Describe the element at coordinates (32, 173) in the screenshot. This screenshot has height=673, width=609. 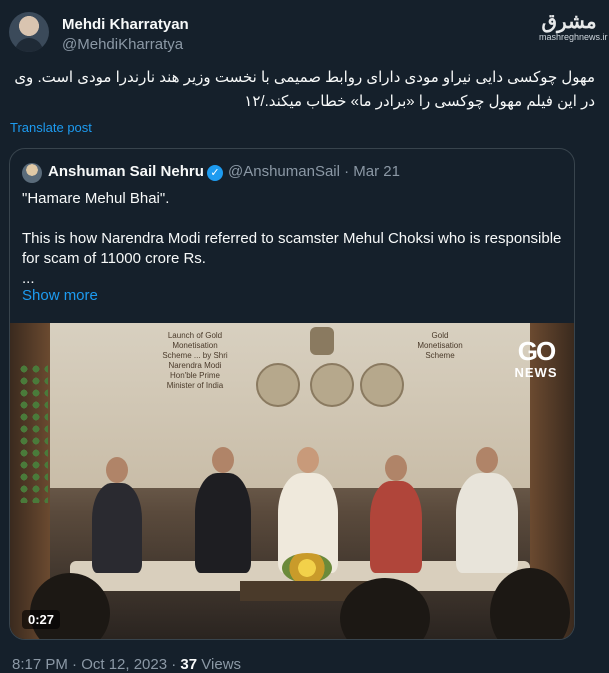
I see `quoted-author-avatar` at that location.